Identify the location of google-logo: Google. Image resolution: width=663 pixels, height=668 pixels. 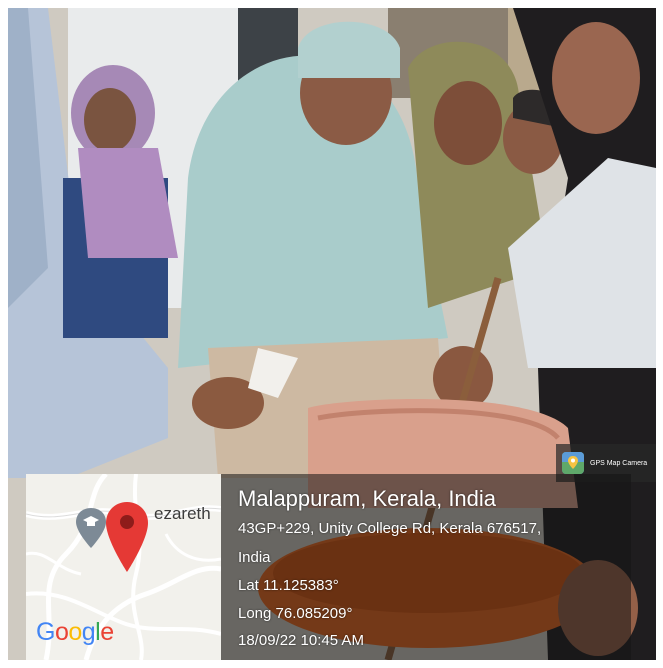
(75, 632).